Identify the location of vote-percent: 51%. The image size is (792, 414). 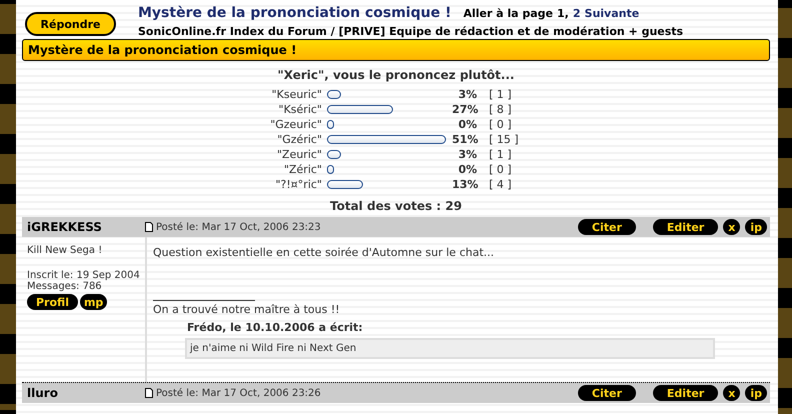
(464, 139).